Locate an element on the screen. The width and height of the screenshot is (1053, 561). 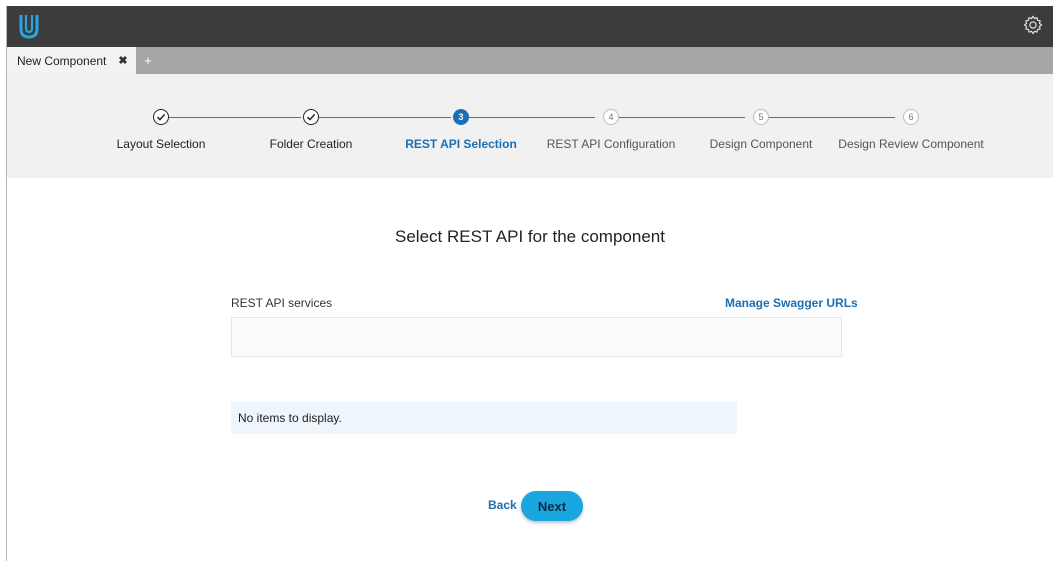
u-logo-icon is located at coordinates (29, 27).